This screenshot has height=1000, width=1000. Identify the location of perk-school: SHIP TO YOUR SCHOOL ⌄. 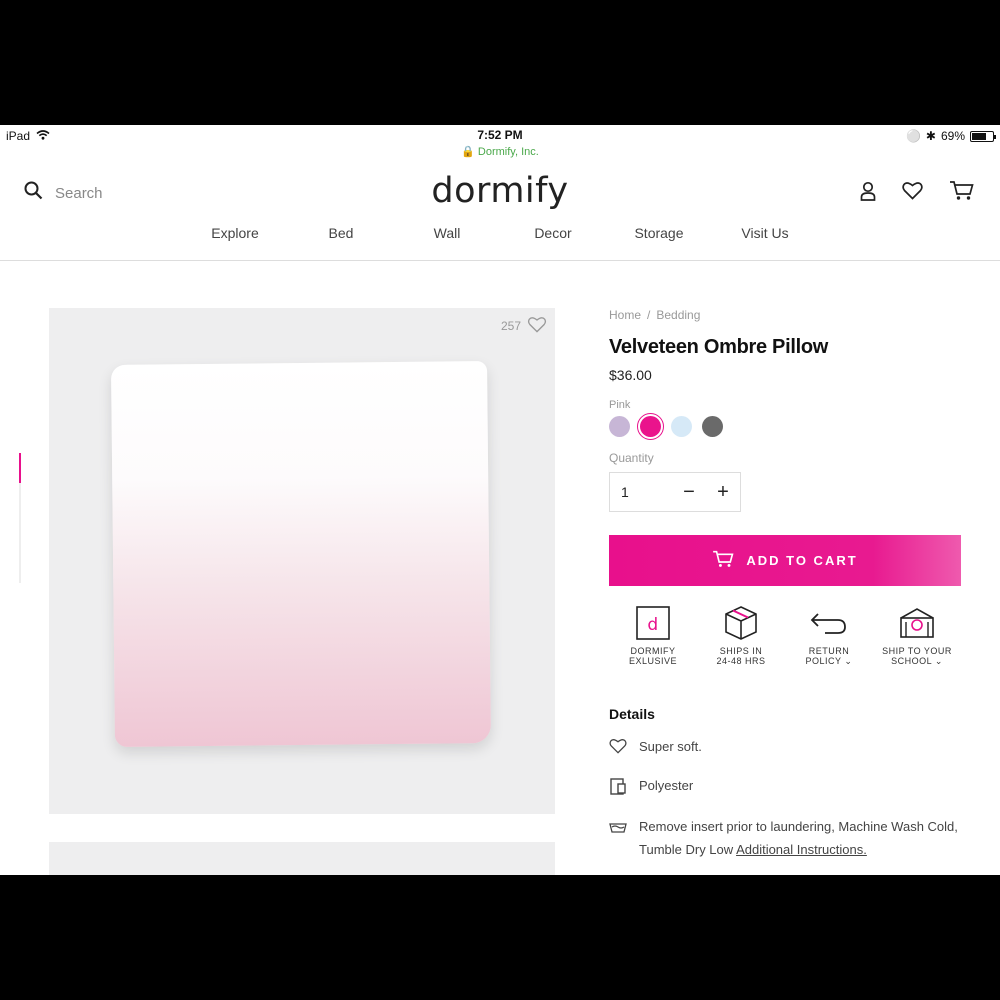
(917, 635).